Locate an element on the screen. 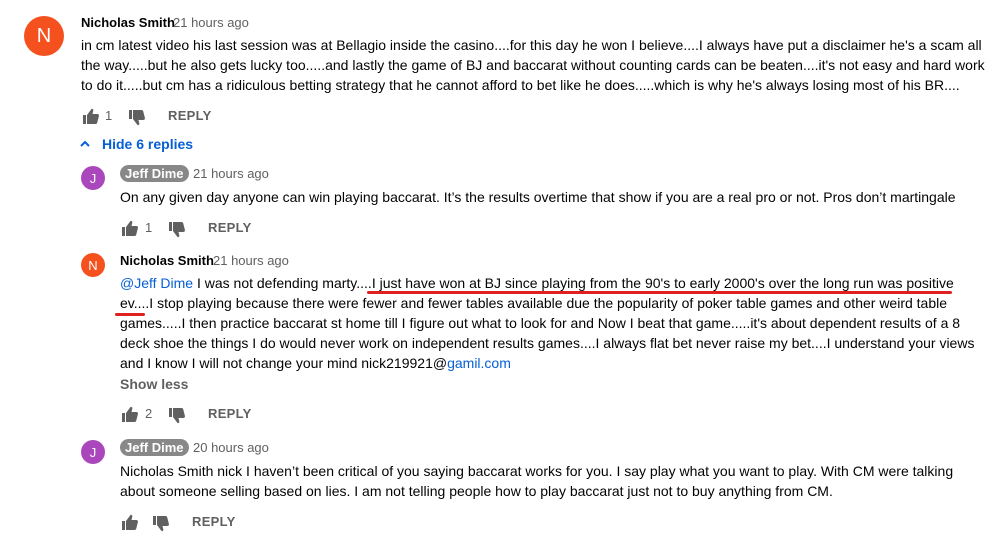 The height and width of the screenshot is (539, 1001). show-less-button: Show less is located at coordinates (154, 384).